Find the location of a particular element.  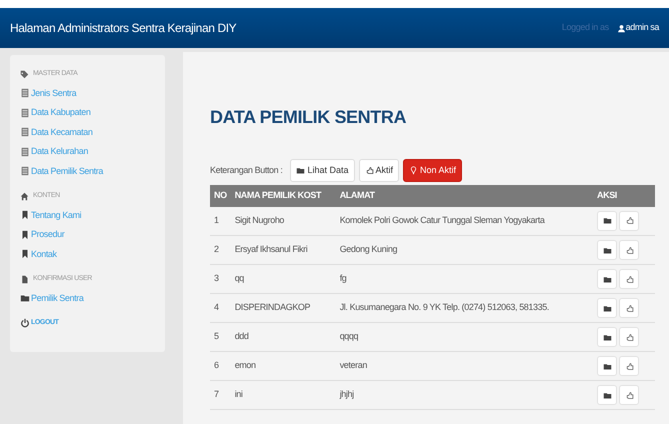

column-header: NO is located at coordinates (220, 196).